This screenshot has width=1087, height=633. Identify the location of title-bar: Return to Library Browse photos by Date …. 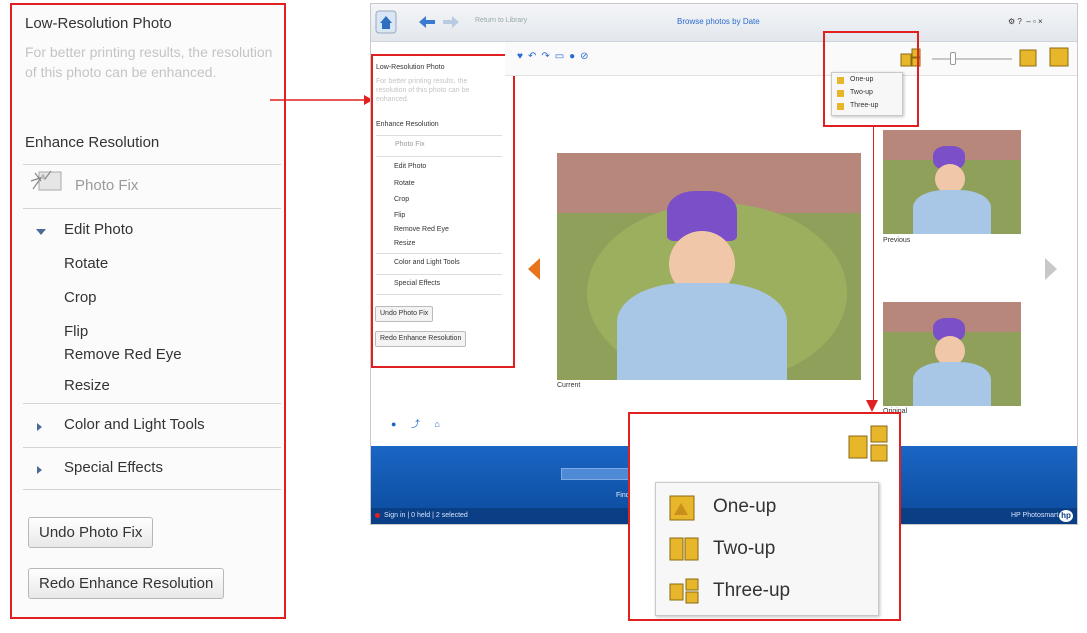
(724, 23).